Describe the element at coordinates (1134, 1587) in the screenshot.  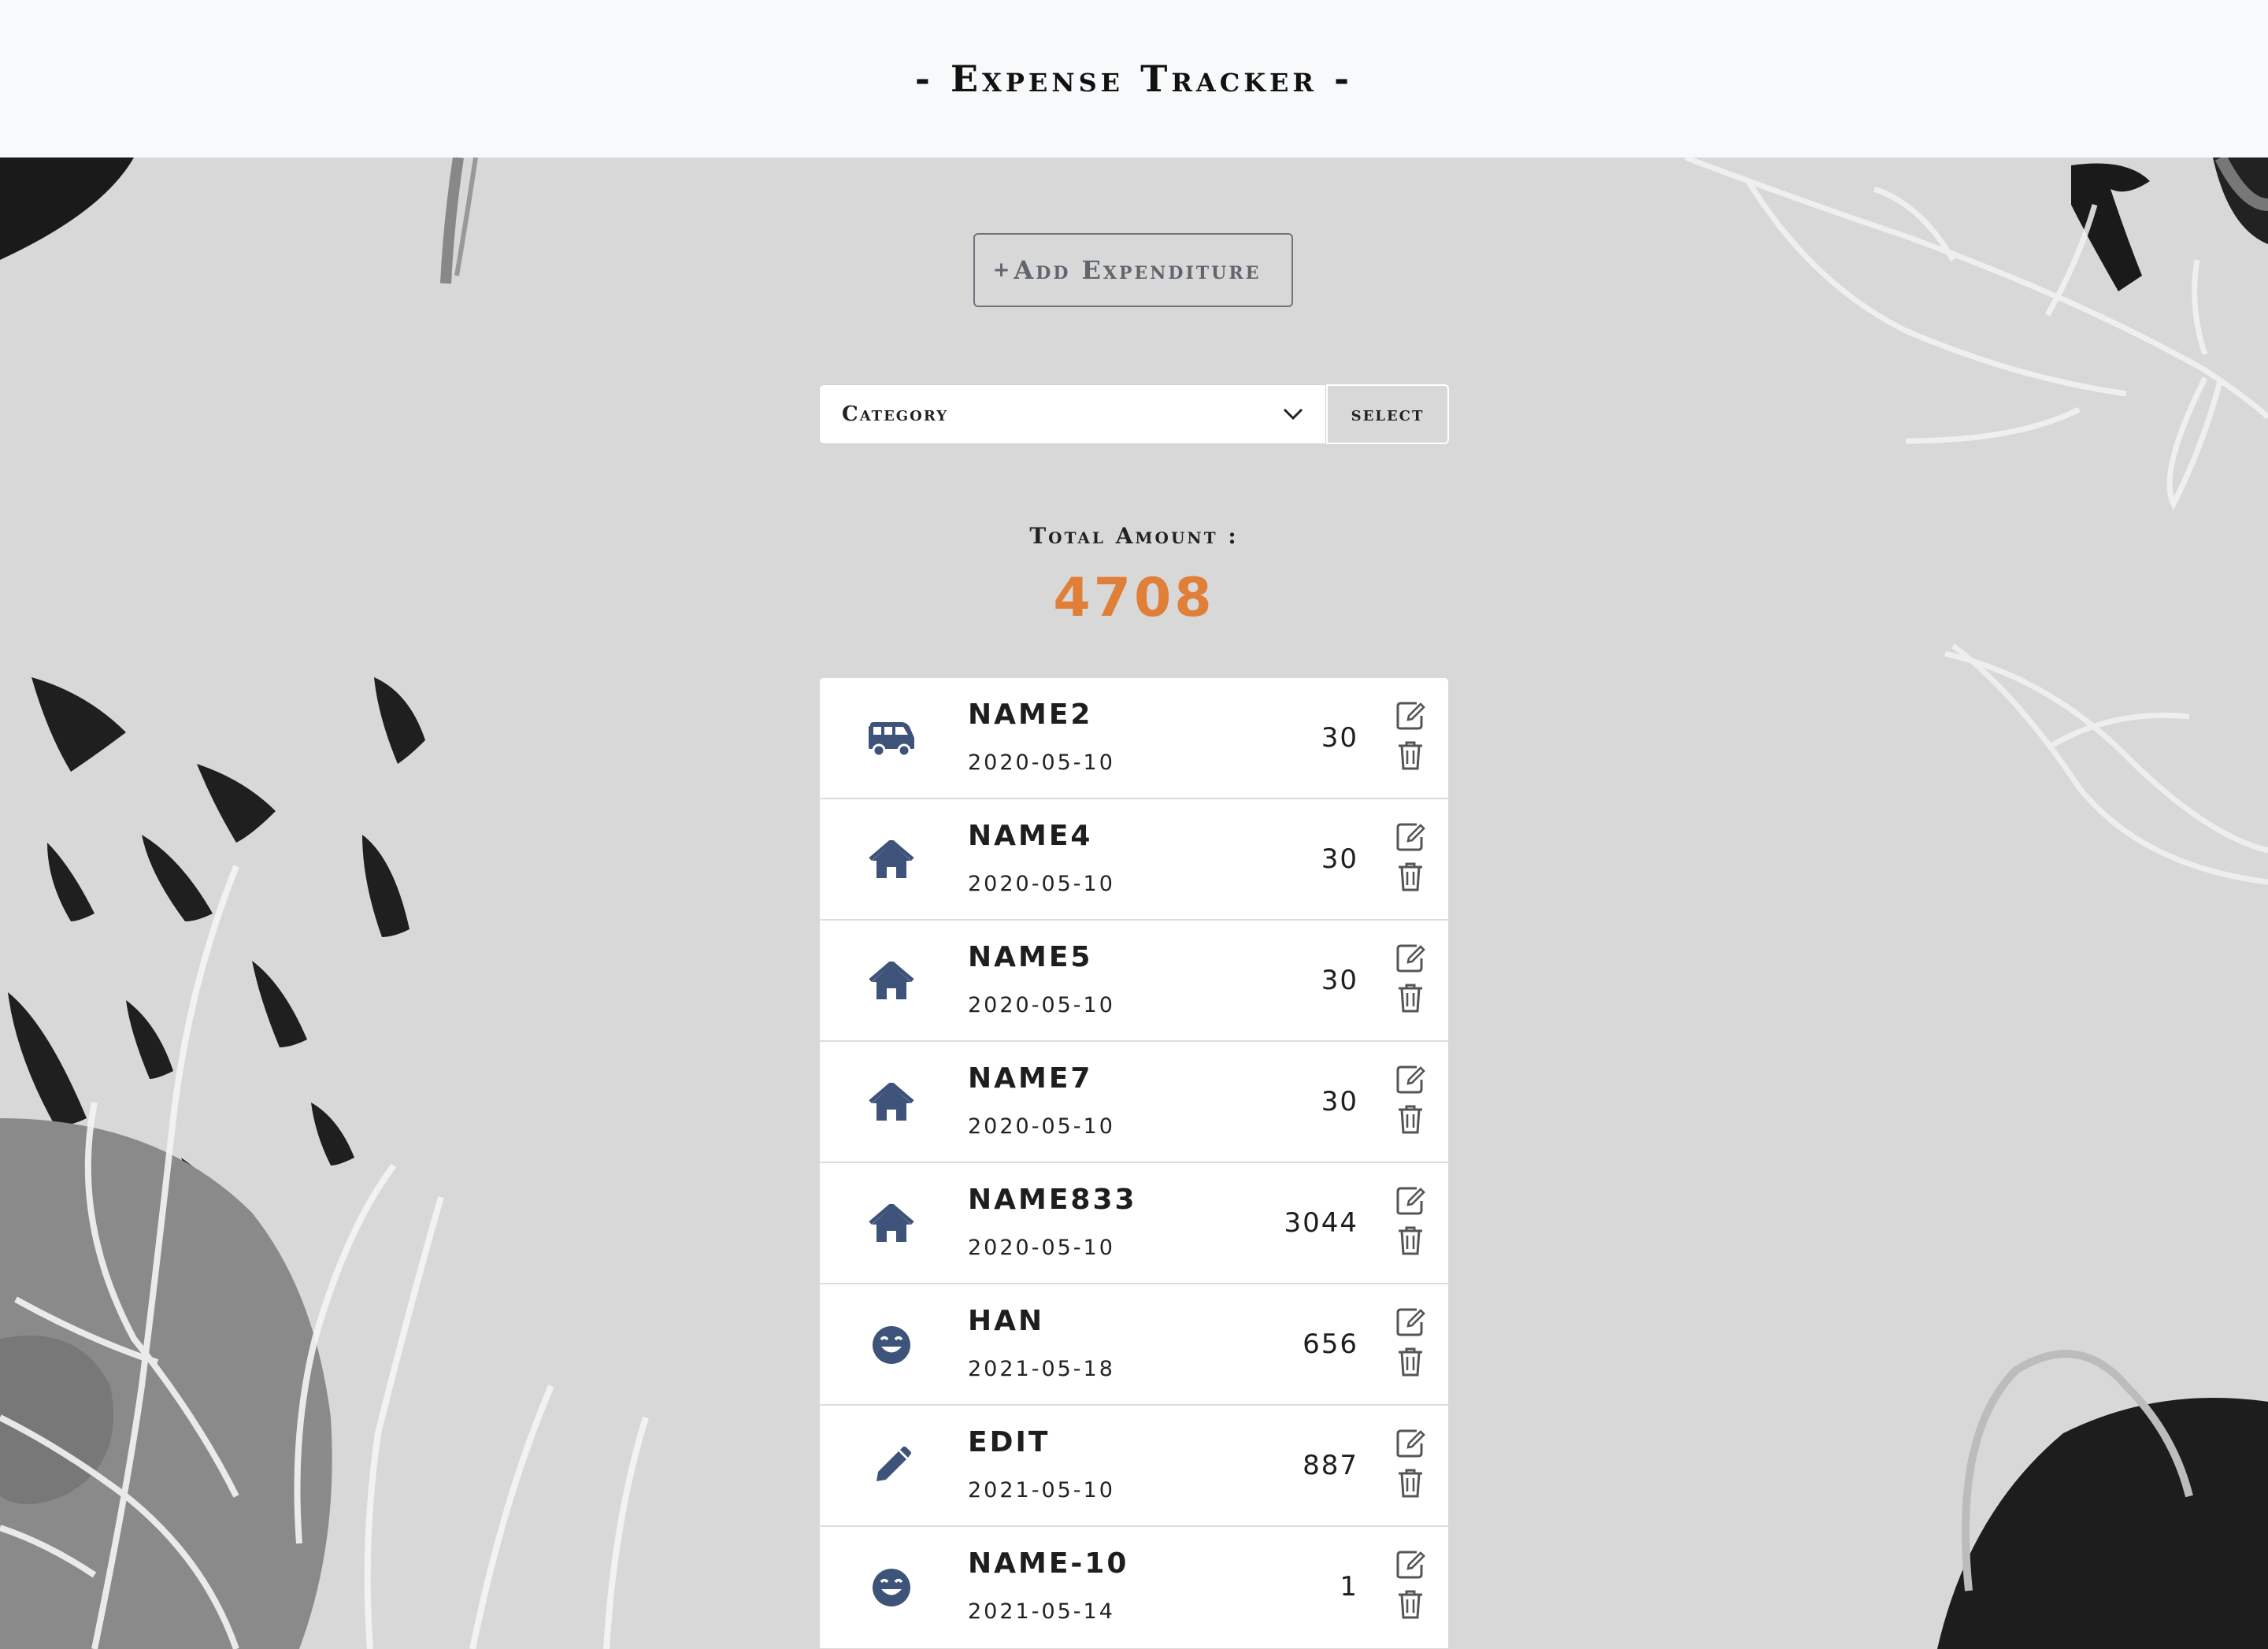
I see `expense-row: NAME-10 2021-05-14 1` at that location.